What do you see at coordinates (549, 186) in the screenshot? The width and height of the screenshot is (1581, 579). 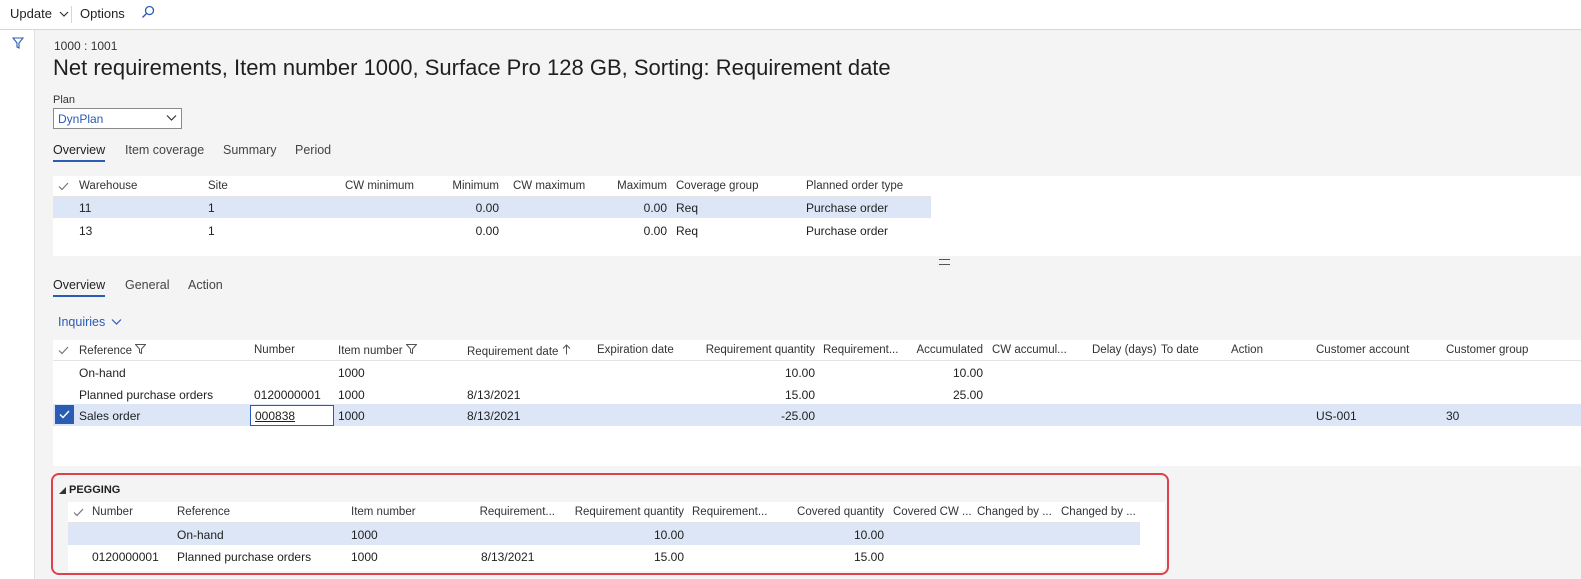 I see `column-header: CW maximum` at bounding box center [549, 186].